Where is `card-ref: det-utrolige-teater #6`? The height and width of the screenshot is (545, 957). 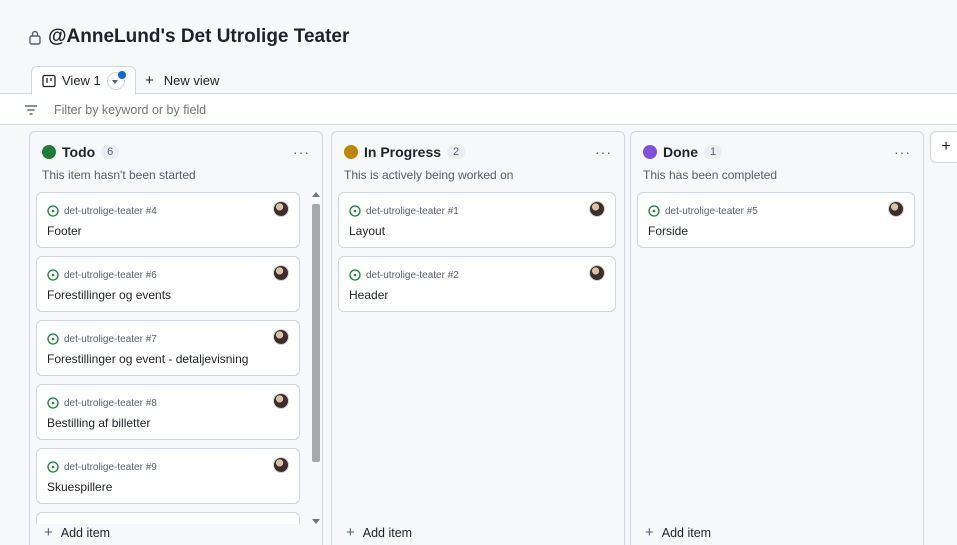
card-ref: det-utrolige-teater #6 is located at coordinates (102, 275).